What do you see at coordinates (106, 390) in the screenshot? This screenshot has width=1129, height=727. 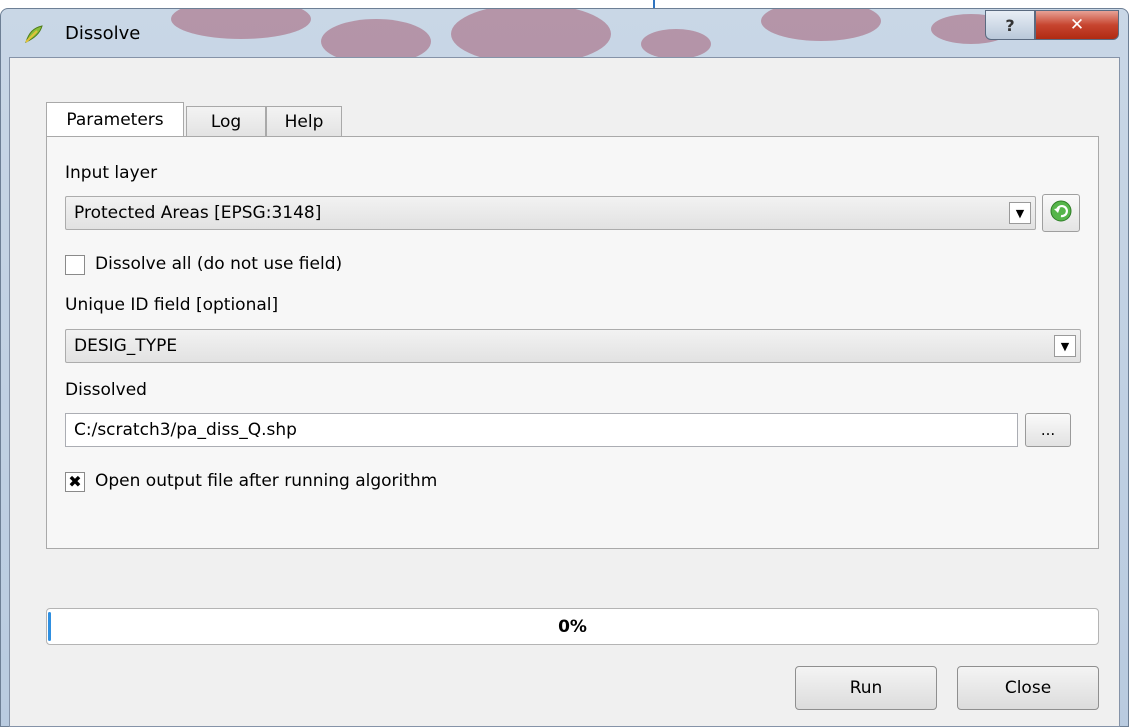 I see `dissolved-label: Dissolved` at bounding box center [106, 390].